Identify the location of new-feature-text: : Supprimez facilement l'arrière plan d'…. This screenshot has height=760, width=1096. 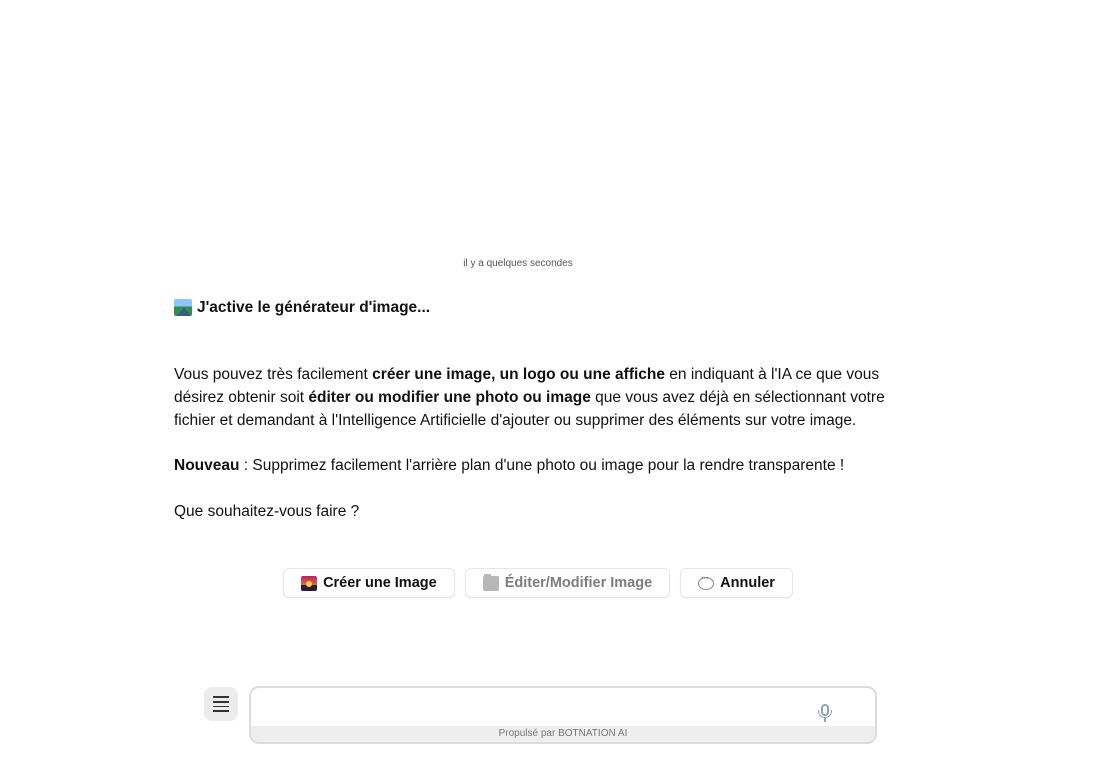
(542, 465).